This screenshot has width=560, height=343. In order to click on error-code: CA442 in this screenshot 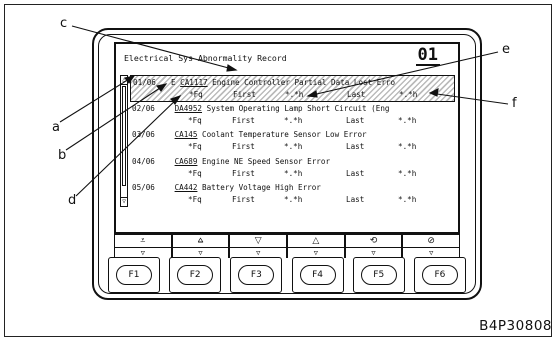, I will do `click(186, 187)`.